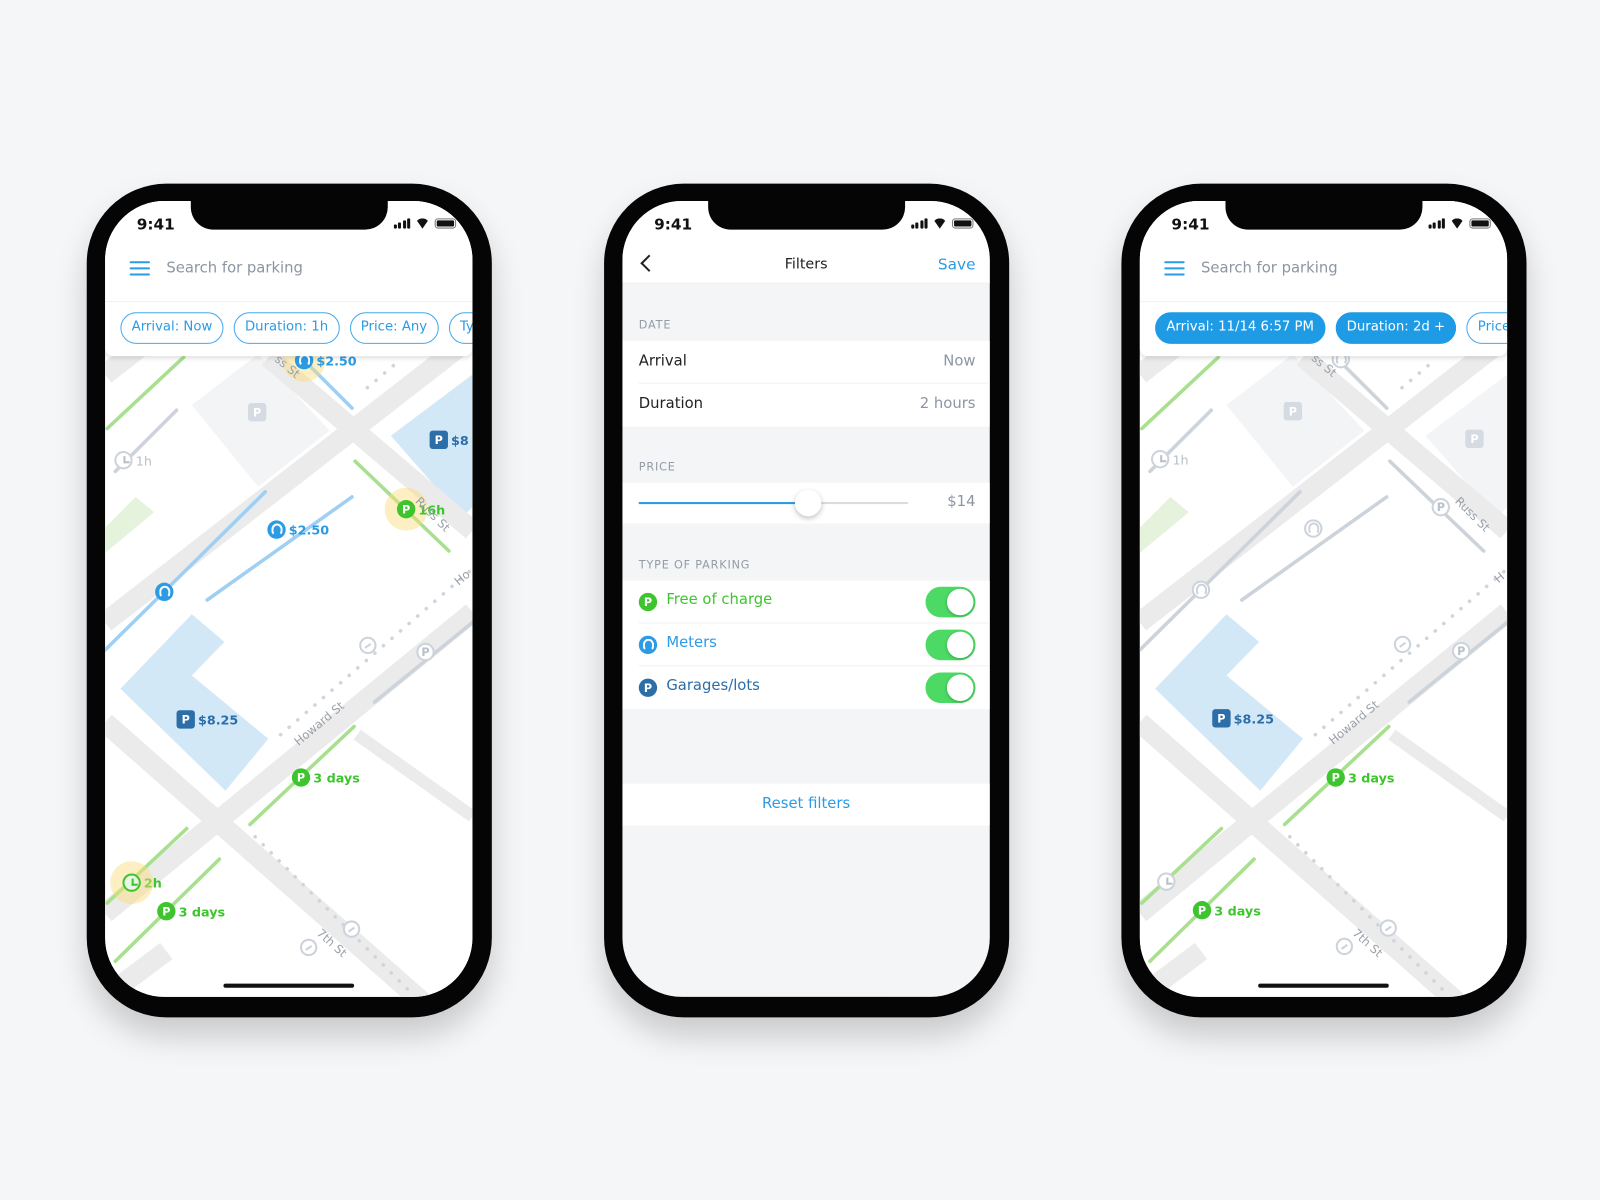  Describe the element at coordinates (773, 503) in the screenshot. I see `price-slider` at that location.